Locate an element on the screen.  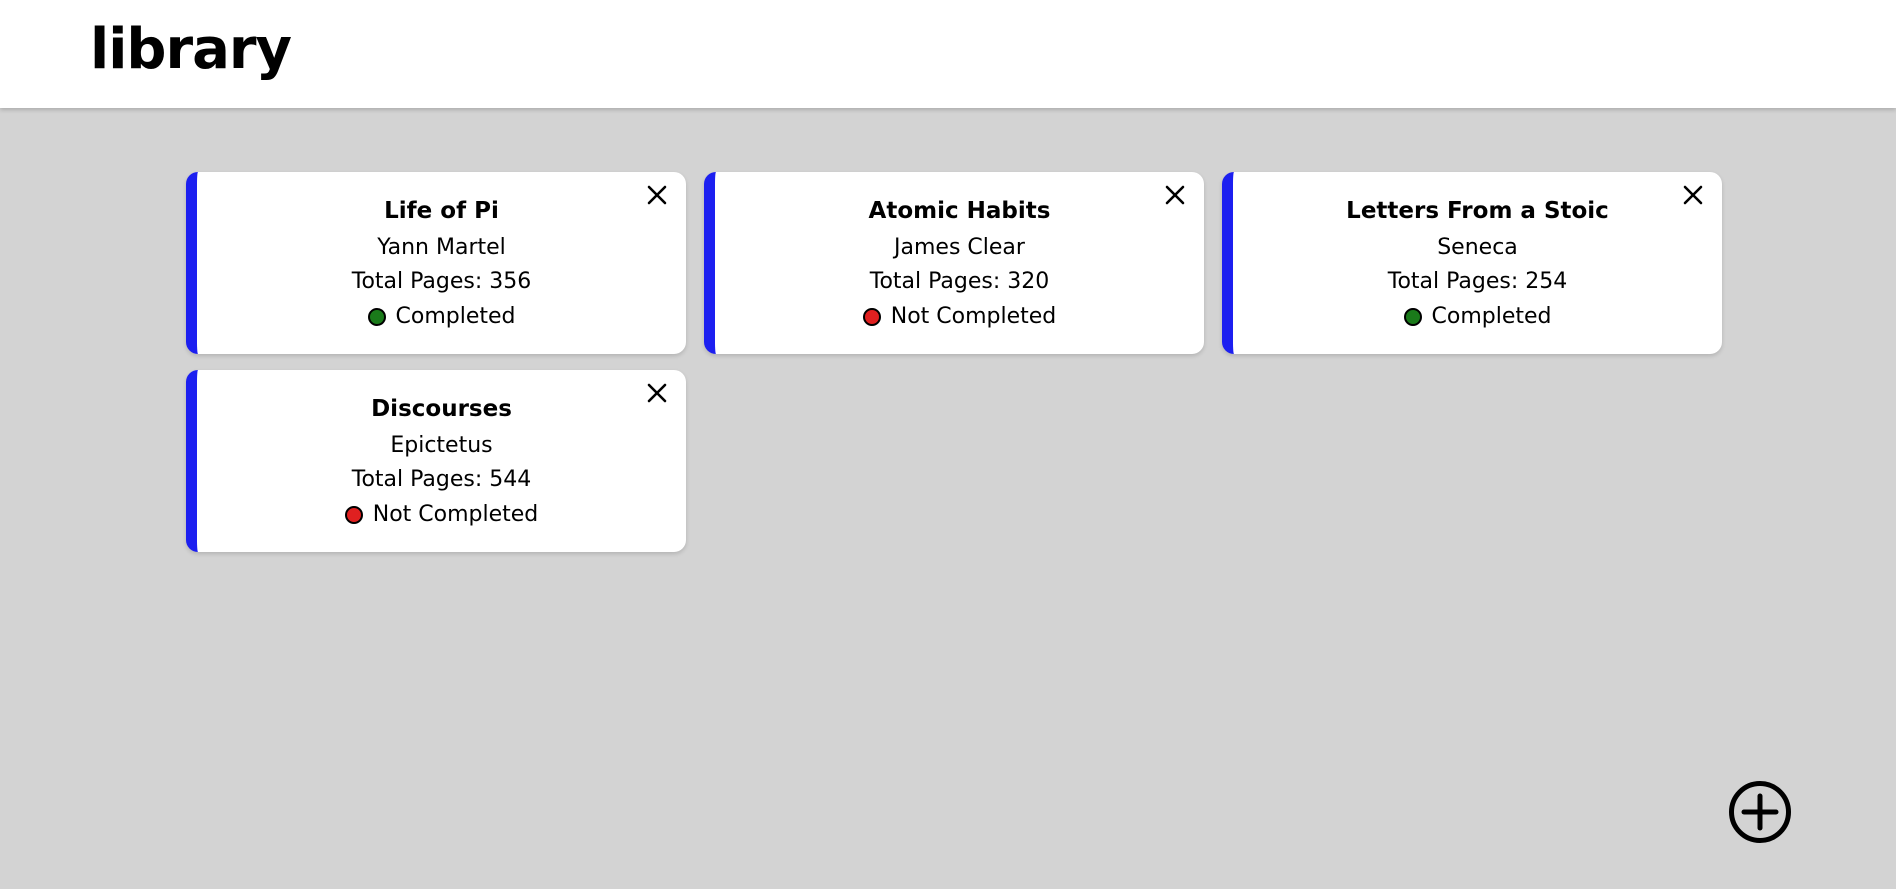
book-title: Atomic Habits is located at coordinates (959, 211).